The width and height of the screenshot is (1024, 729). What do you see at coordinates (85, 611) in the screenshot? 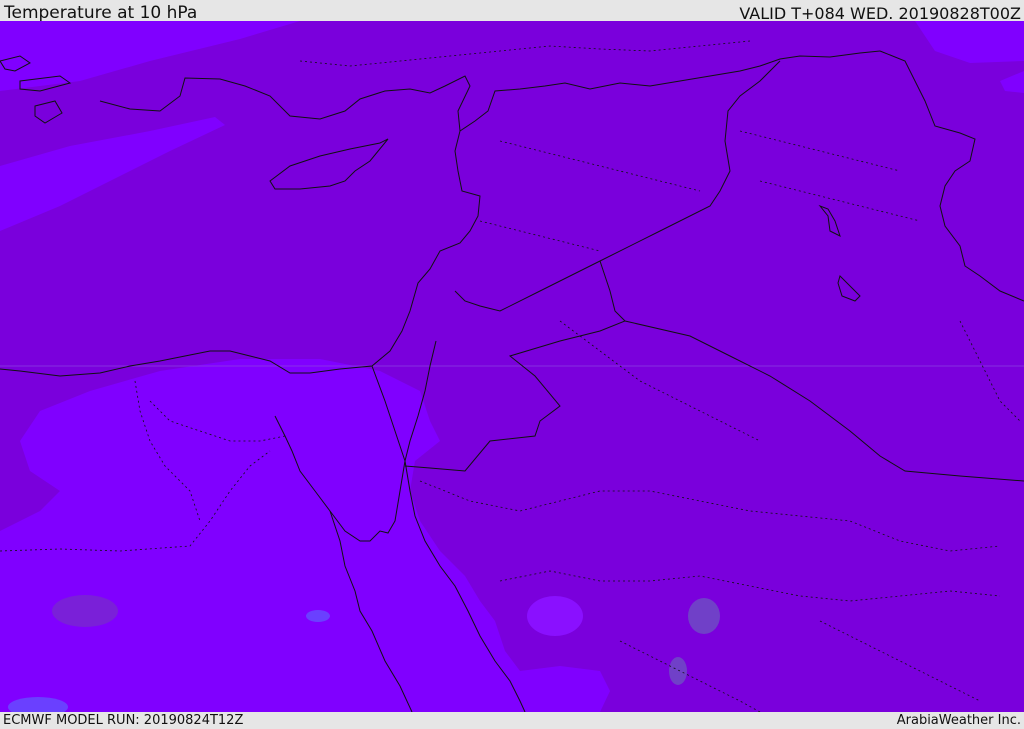
I see `temperature-patch-grey-west` at bounding box center [85, 611].